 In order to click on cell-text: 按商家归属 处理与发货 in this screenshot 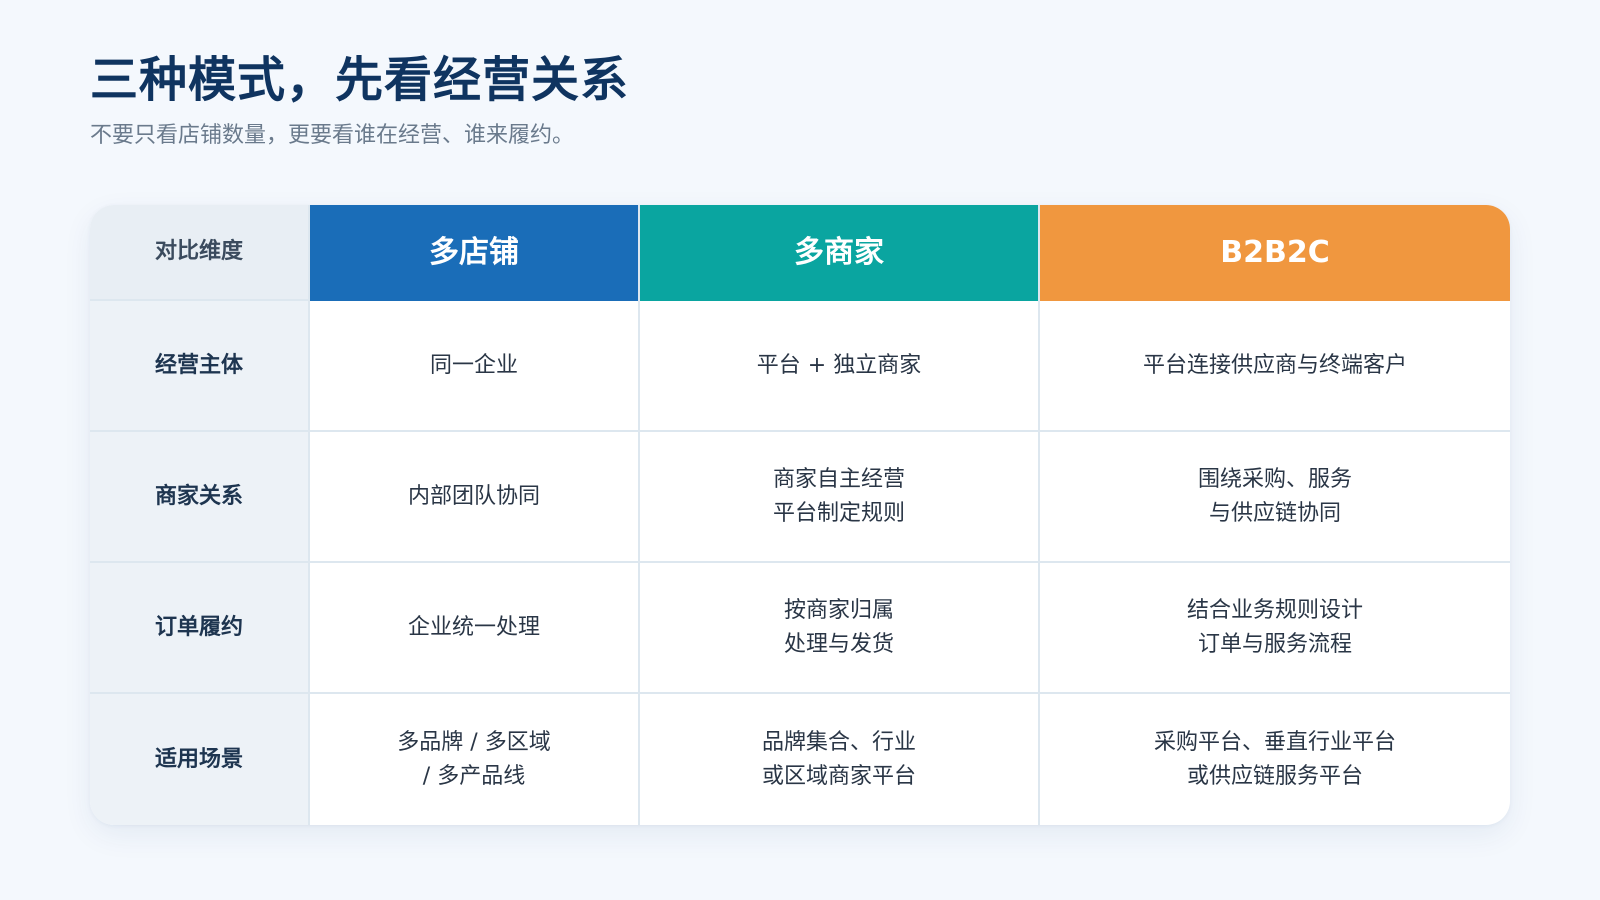, I will do `click(838, 627)`.